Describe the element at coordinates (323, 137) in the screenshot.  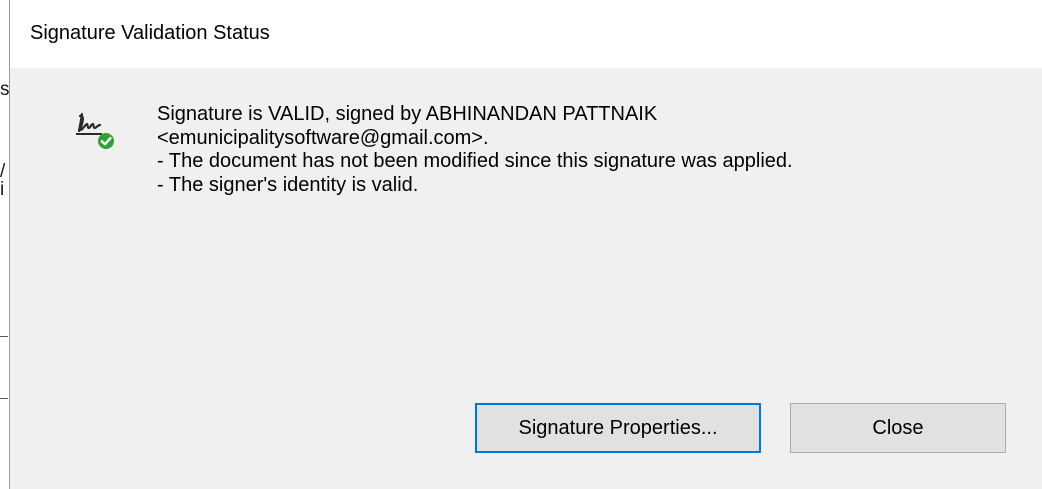
I see `message-line-email: <emunicipalitysoftware@gmail.com>.` at that location.